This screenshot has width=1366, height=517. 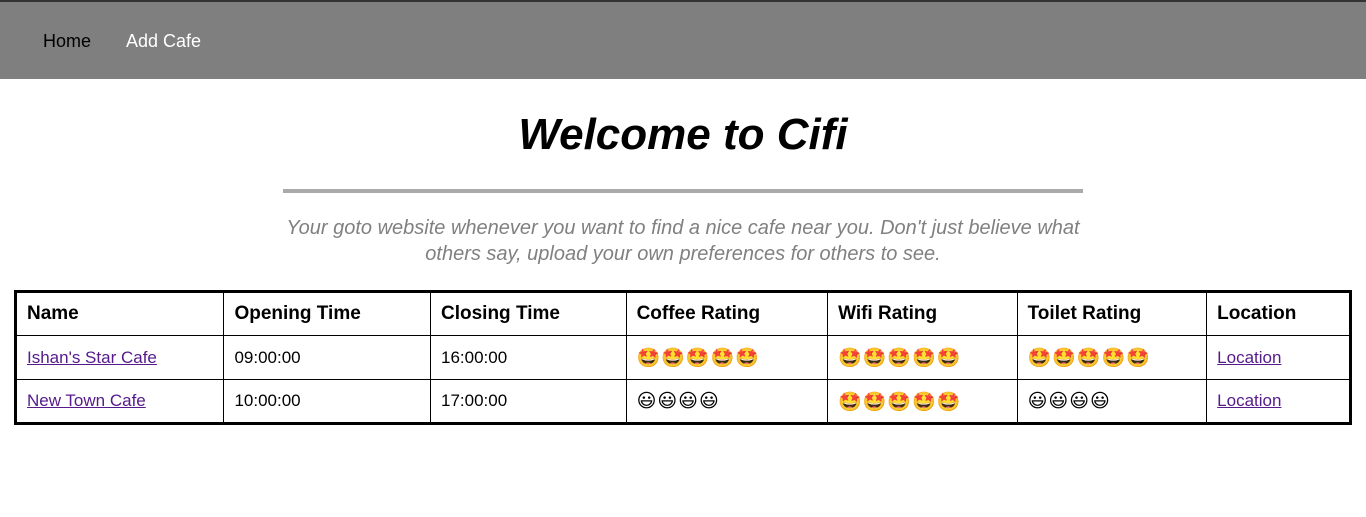 I want to click on cell-name: New Town Cafe, so click(x=119, y=401).